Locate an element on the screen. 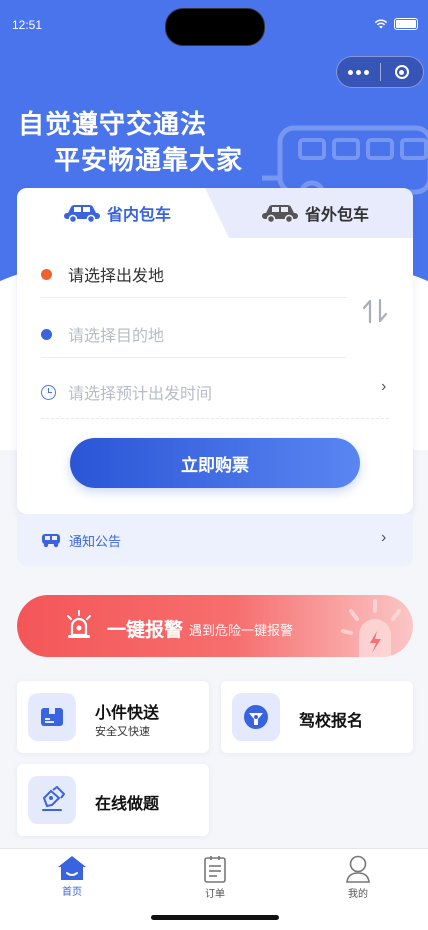  status-time: 12:51 is located at coordinates (27, 25).